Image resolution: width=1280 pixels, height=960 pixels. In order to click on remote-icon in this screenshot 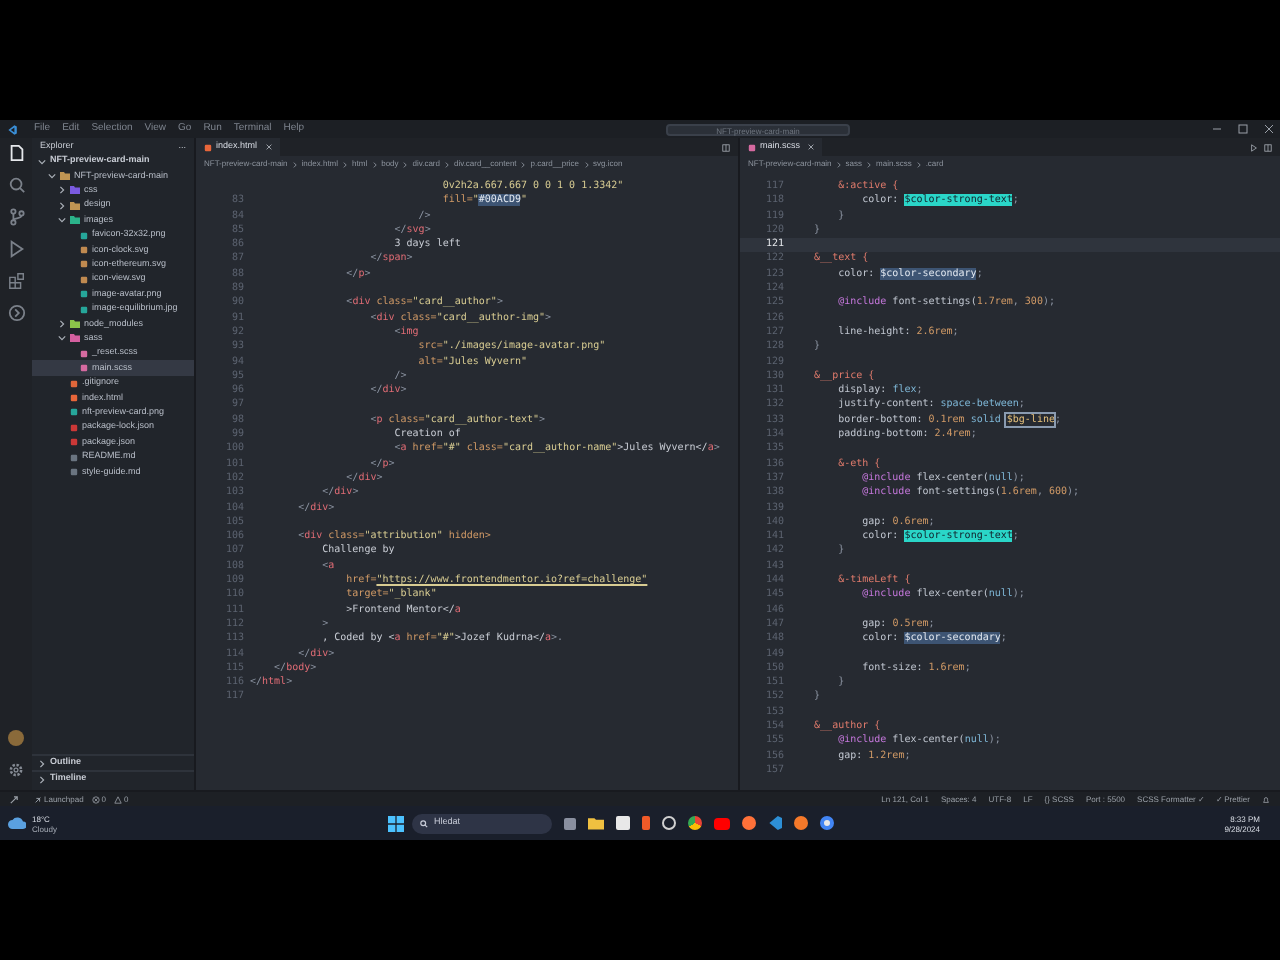, I will do `click(14, 799)`.